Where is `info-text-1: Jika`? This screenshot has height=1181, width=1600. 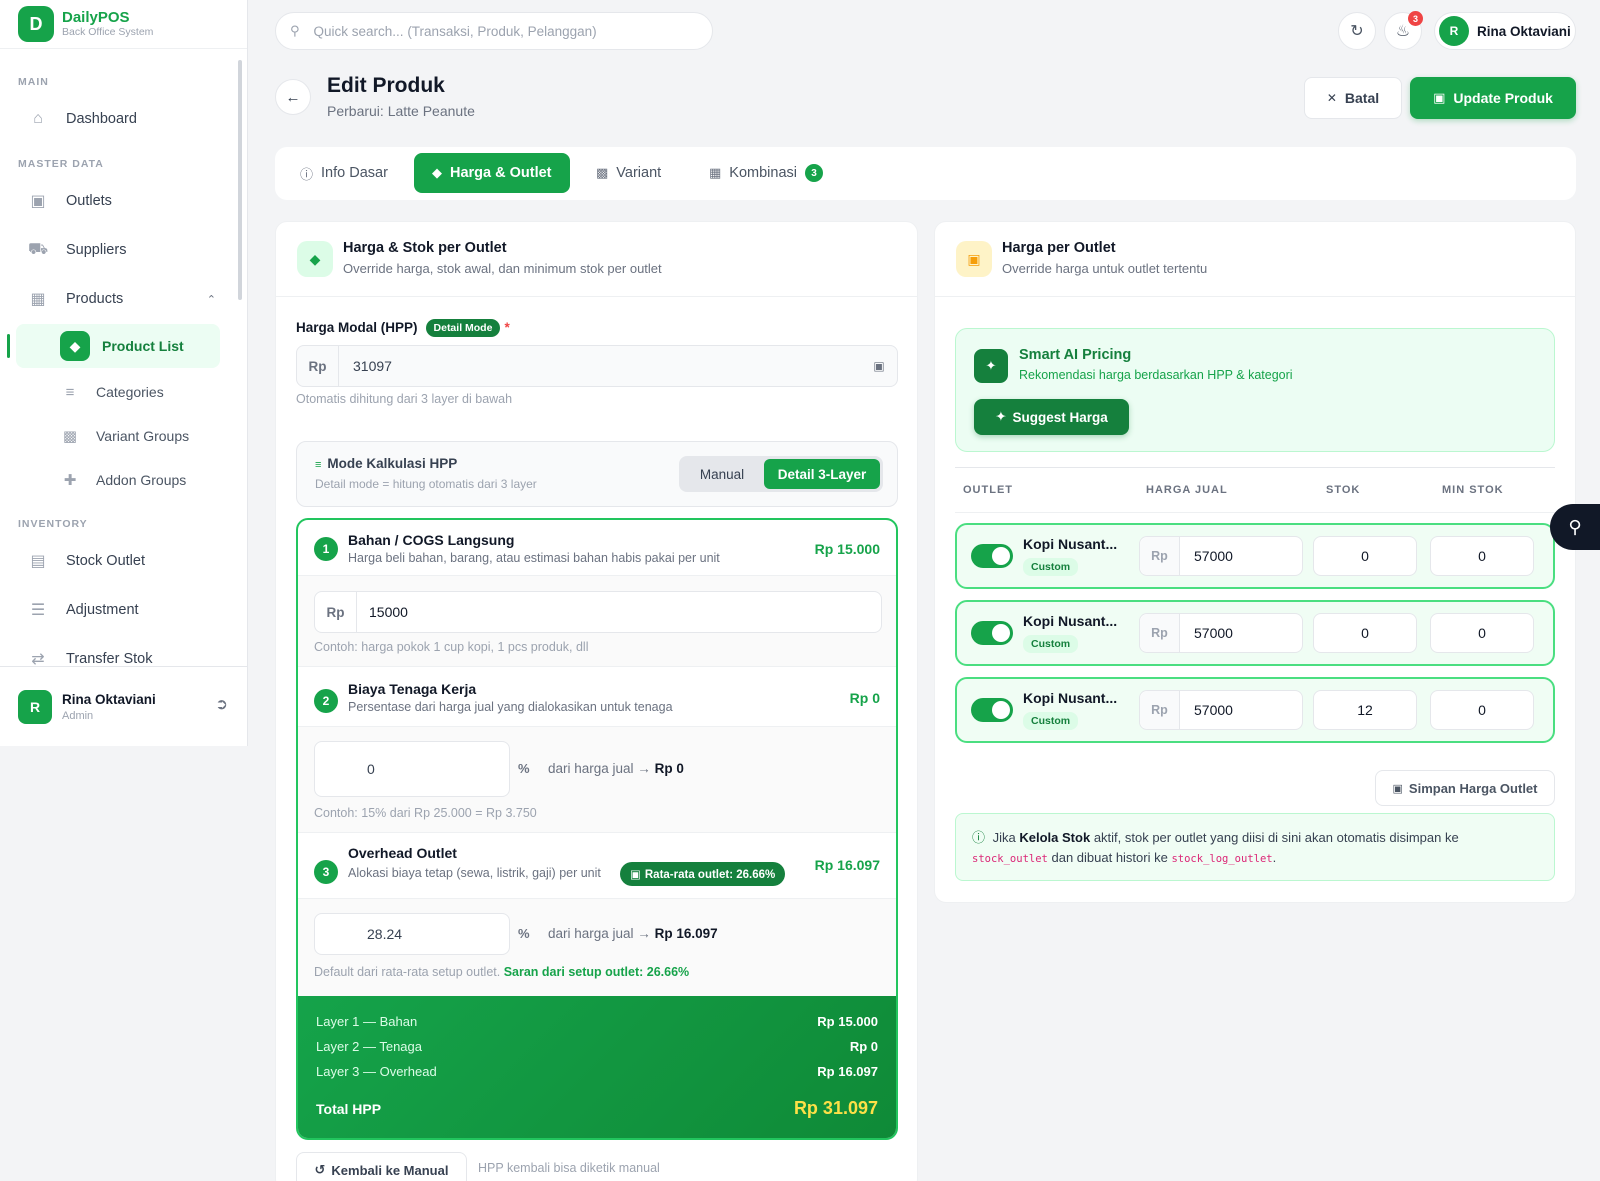
info-text-1: Jika is located at coordinates (1004, 837).